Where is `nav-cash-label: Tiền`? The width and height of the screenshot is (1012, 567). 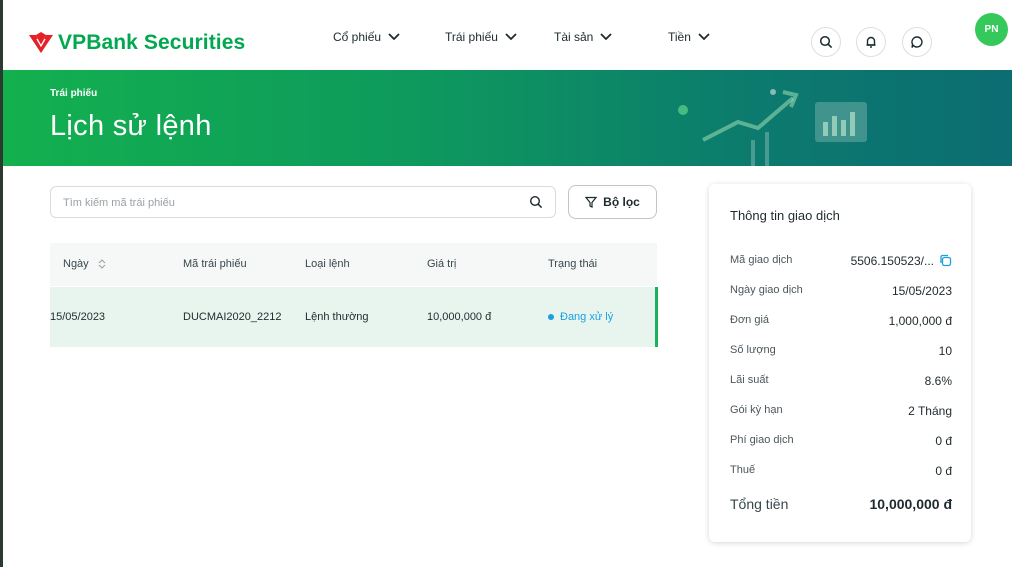
nav-cash-label: Tiền is located at coordinates (679, 37).